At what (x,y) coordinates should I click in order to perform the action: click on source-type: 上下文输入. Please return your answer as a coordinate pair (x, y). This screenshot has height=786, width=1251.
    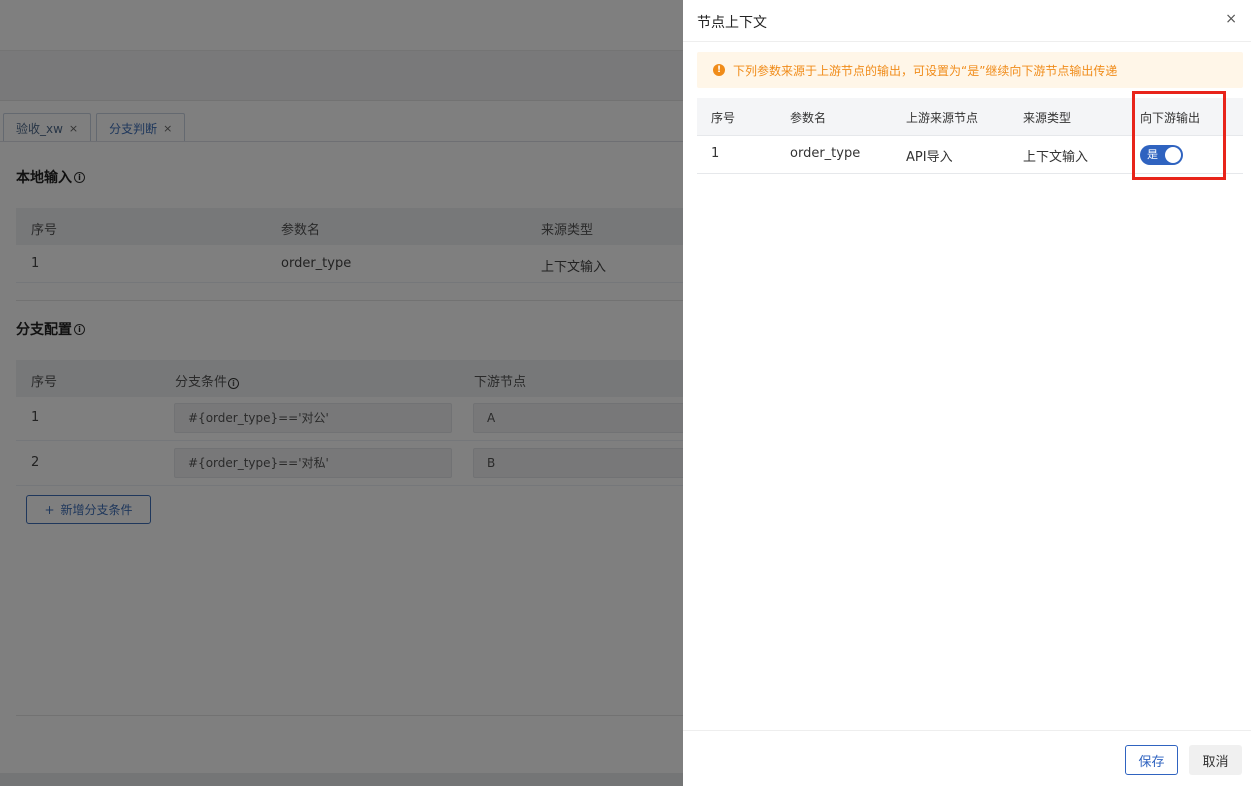
    Looking at the image, I should click on (1056, 157).